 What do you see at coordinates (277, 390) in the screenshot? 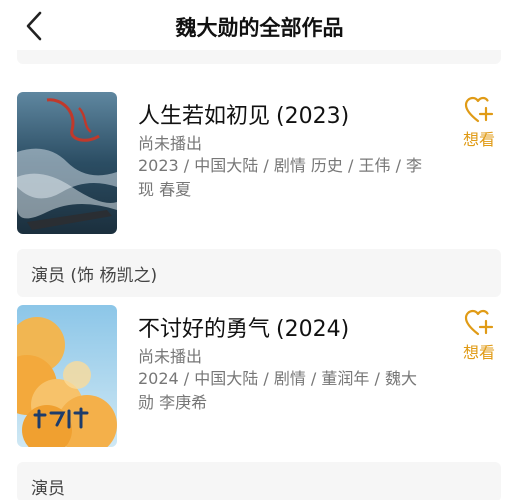
I see `work-meta: 2024 / 中国大陆 / 剧情 / 董润年 / 魏大勋 李庚希` at bounding box center [277, 390].